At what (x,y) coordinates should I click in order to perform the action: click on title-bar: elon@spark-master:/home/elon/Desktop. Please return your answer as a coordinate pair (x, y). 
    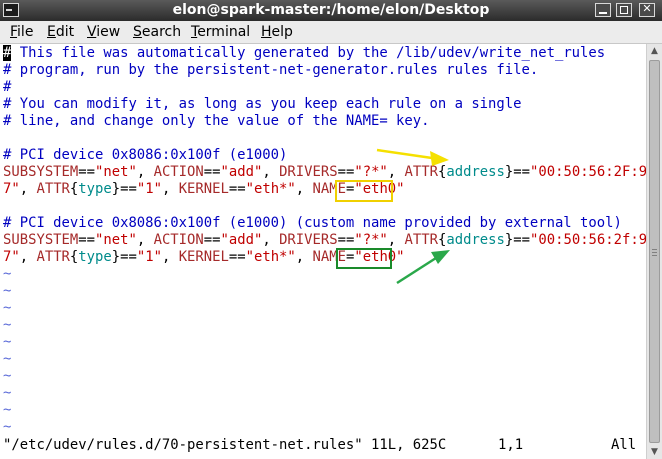
    Looking at the image, I should click on (331, 10).